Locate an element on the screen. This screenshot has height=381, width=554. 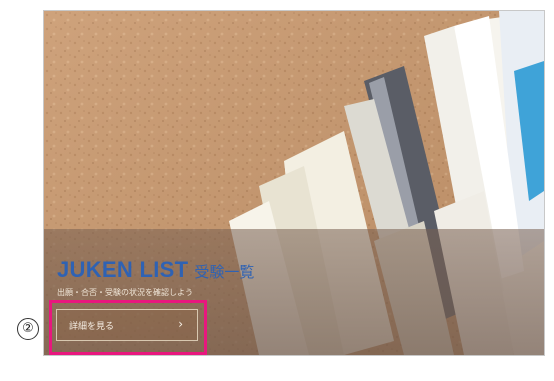
view-details-label: 詳細を見る is located at coordinates (92, 327).